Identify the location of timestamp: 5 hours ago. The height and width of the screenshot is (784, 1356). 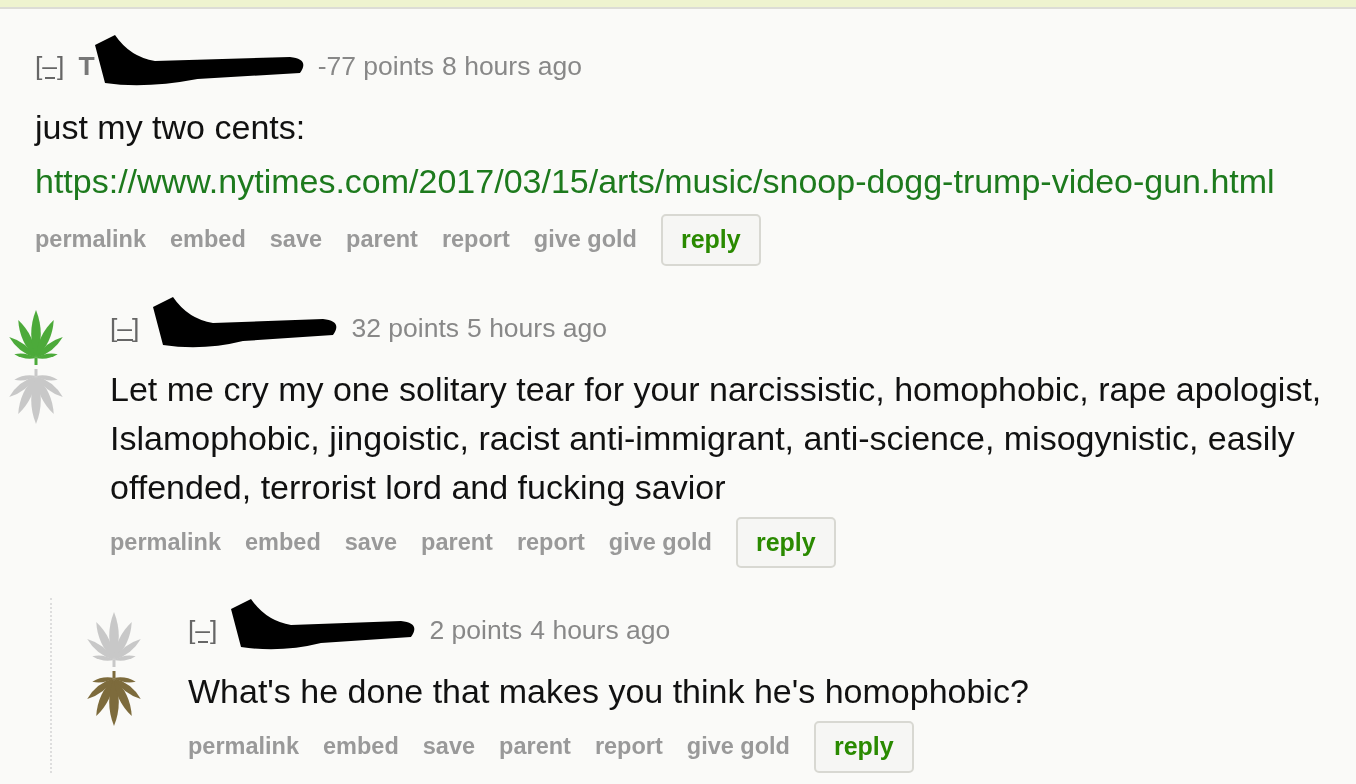
(537, 328).